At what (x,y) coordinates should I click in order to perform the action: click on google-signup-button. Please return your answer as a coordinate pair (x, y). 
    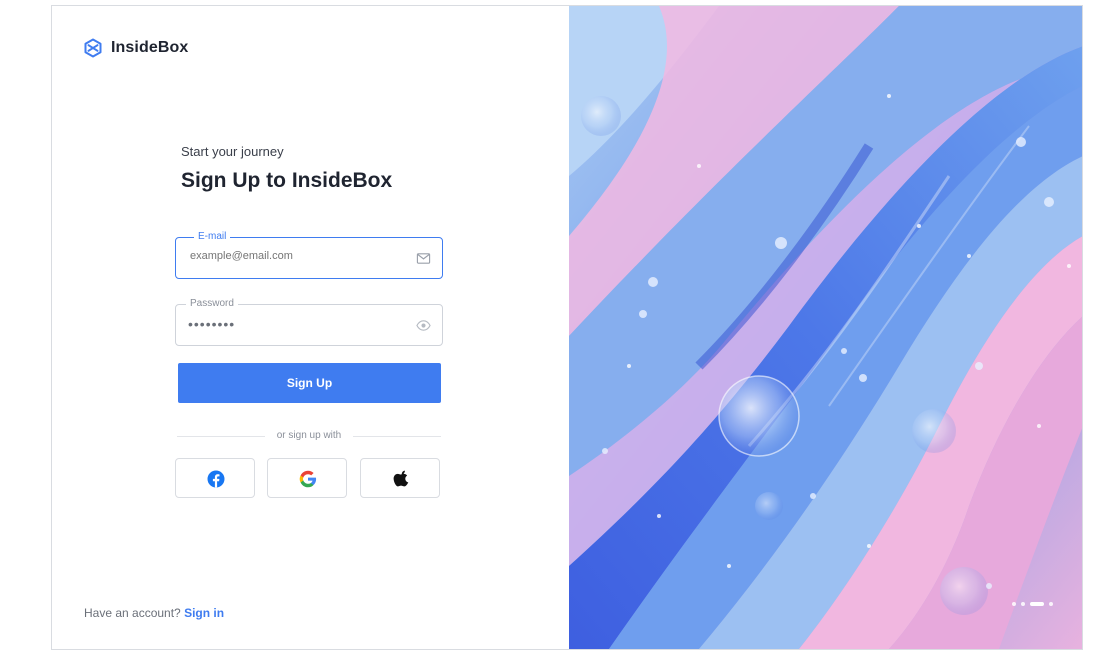
    Looking at the image, I should click on (307, 478).